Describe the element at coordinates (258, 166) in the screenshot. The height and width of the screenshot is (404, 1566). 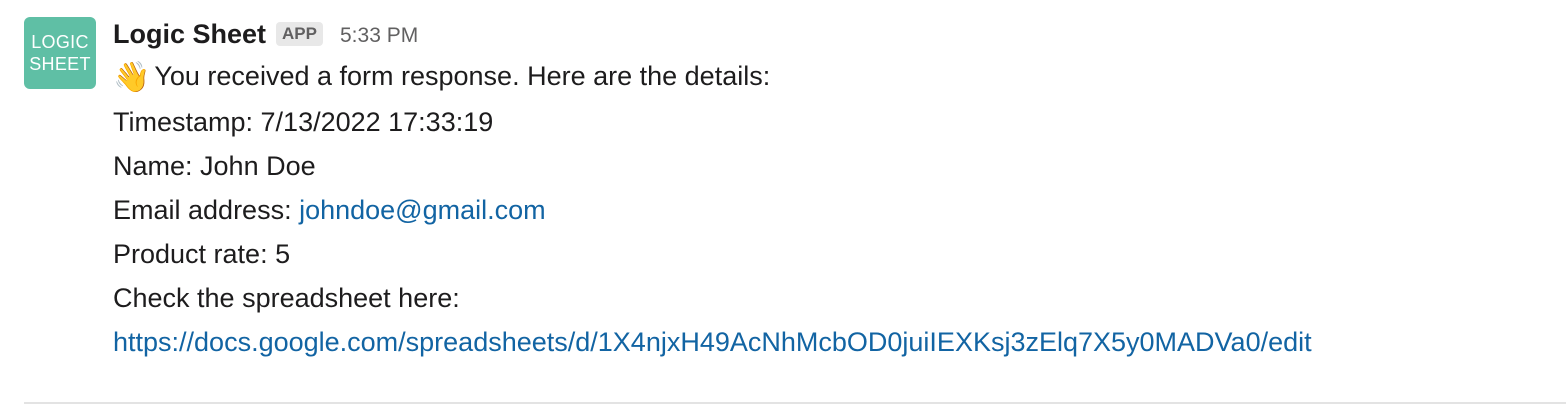
I see `name-value: John Doe` at that location.